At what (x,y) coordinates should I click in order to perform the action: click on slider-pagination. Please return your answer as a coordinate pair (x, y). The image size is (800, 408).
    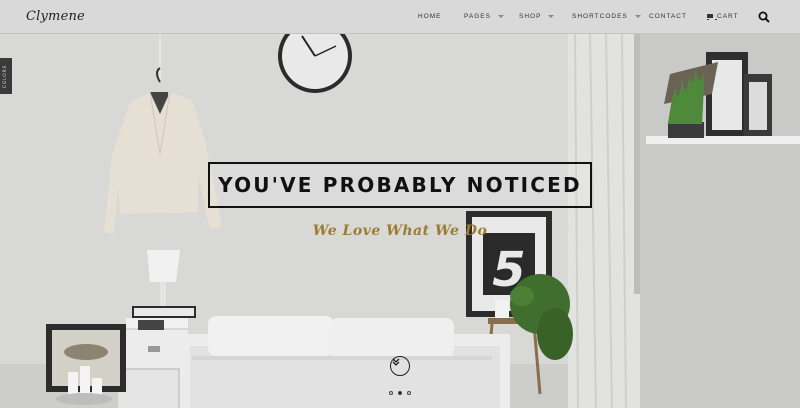
    Looking at the image, I should click on (400, 393).